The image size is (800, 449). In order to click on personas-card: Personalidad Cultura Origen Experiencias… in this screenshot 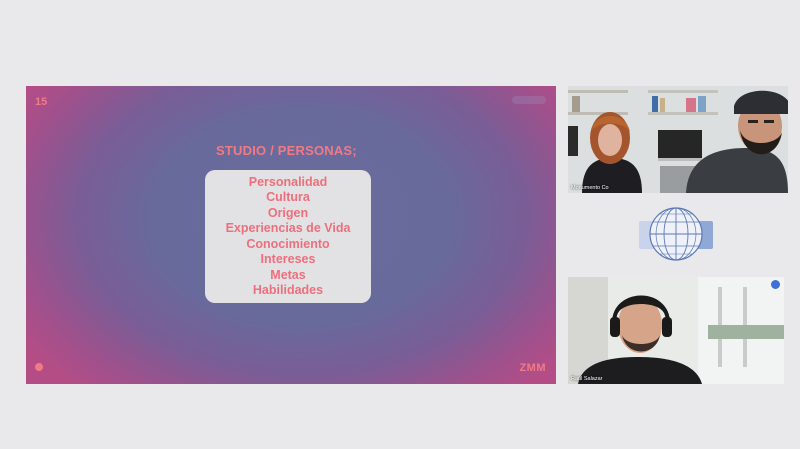, I will do `click(288, 236)`.